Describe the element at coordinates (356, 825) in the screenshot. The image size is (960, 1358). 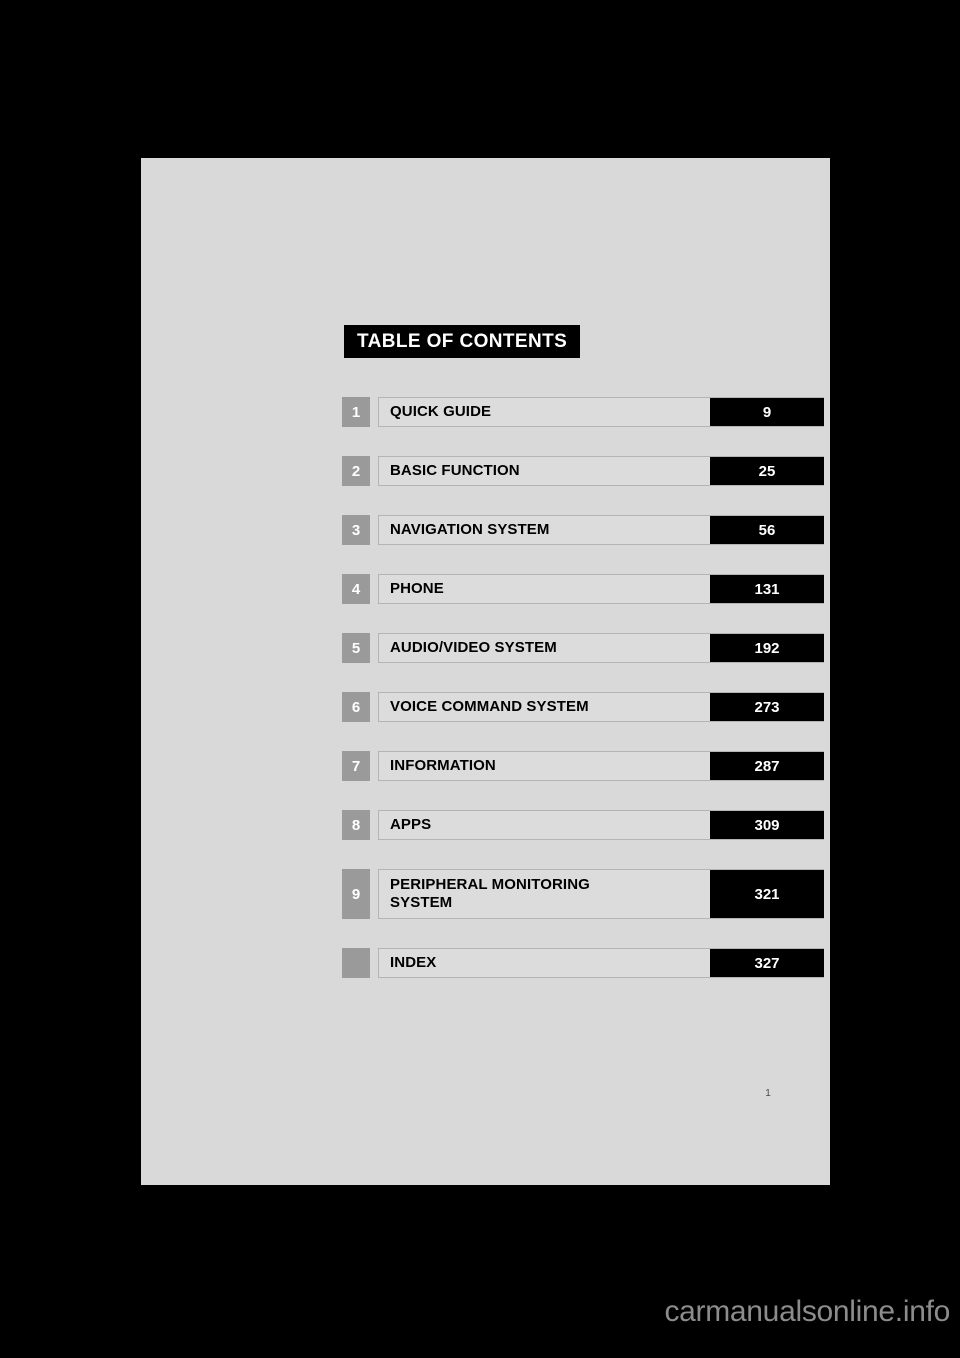
I see `chapter-number-8: 8` at that location.